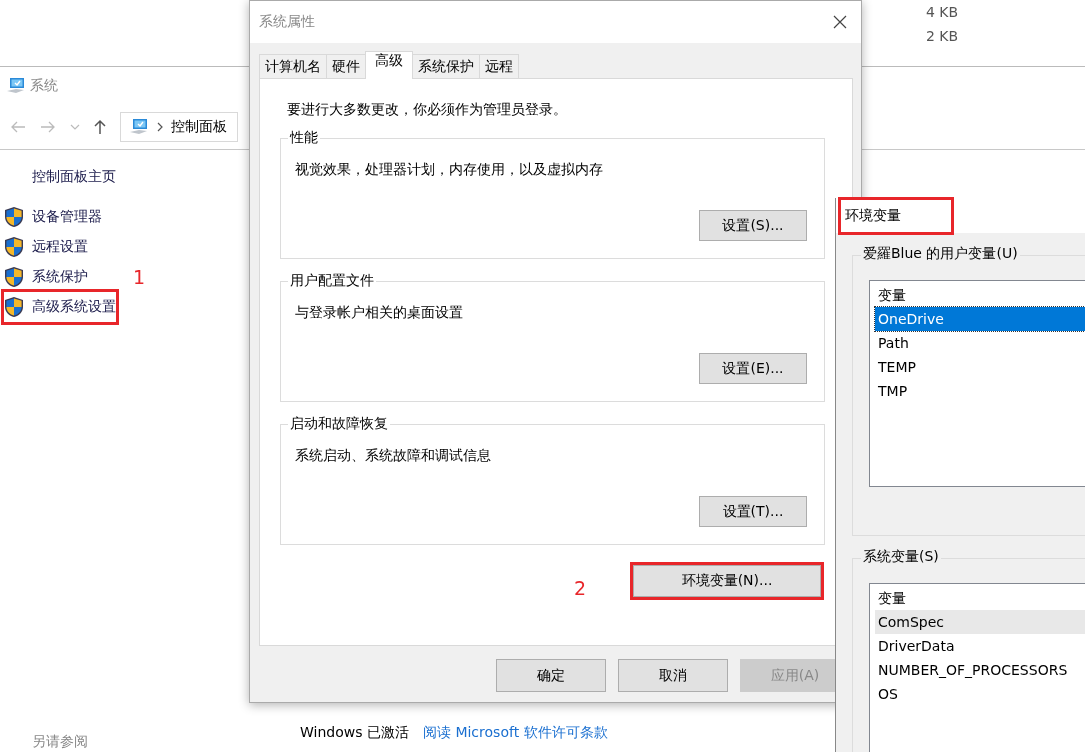 The width and height of the screenshot is (1085, 752). I want to click on dialog-button: 取消, so click(673, 675).